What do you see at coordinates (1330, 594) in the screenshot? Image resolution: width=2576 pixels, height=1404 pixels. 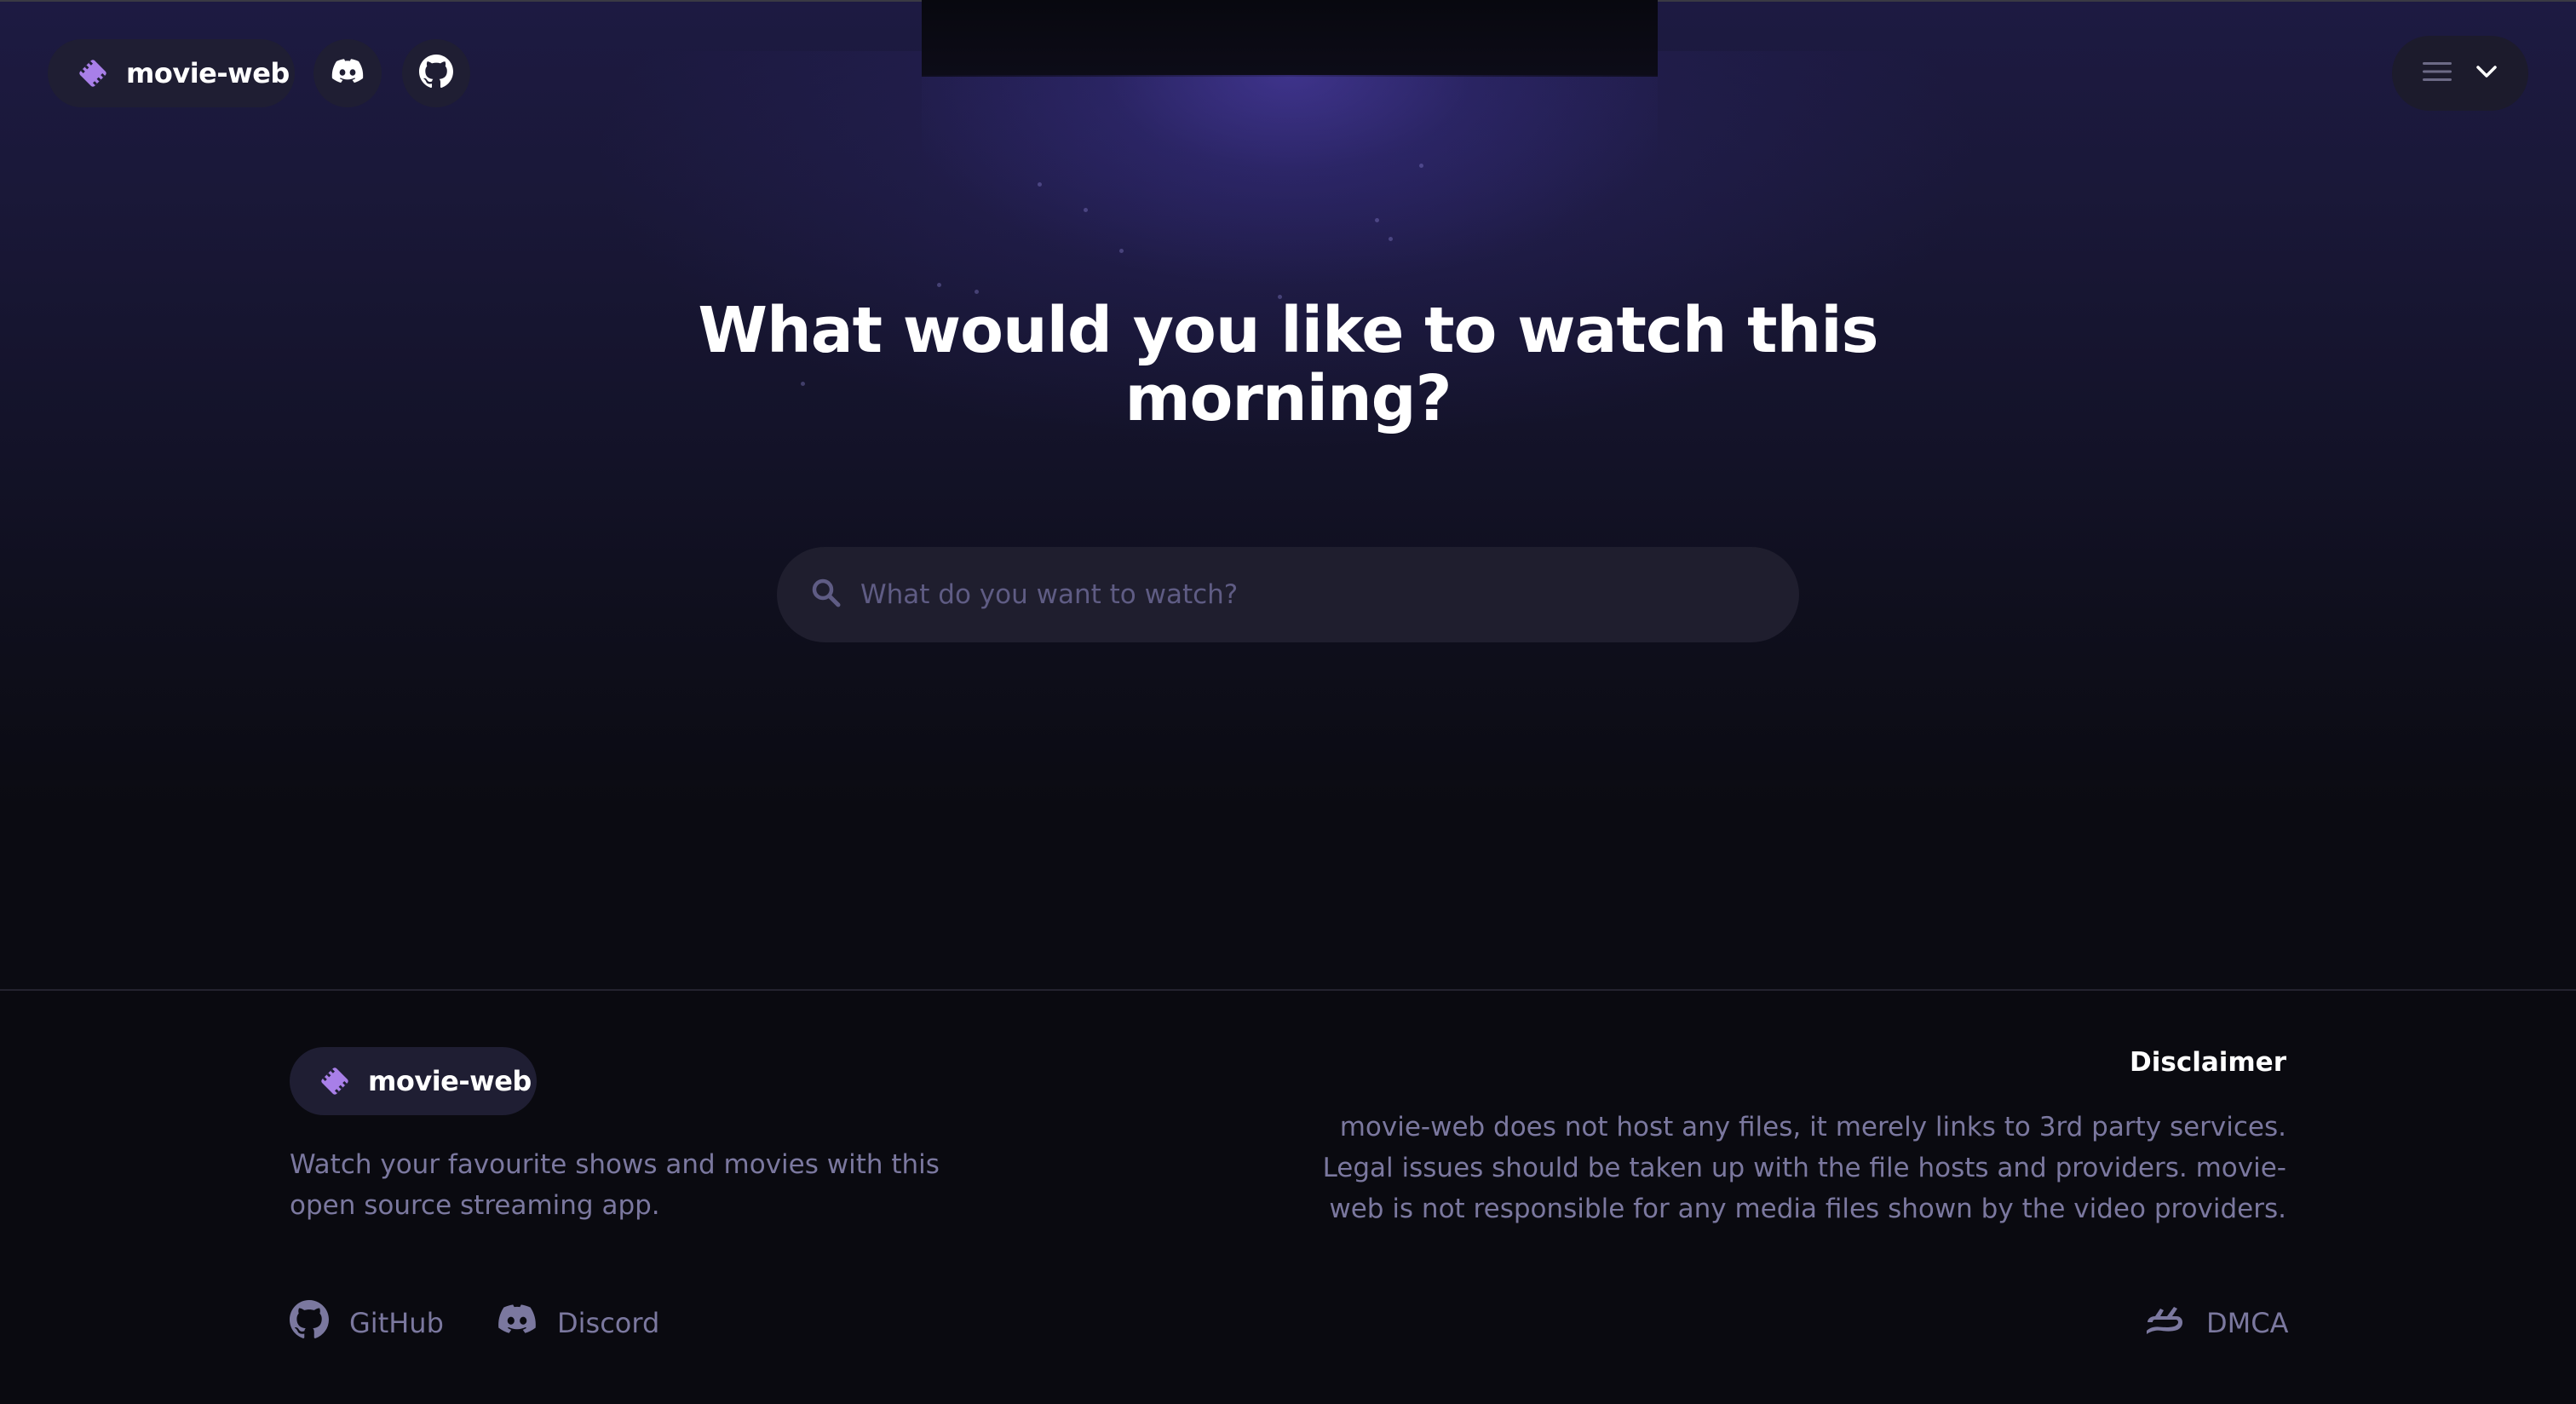 I see `search-input` at bounding box center [1330, 594].